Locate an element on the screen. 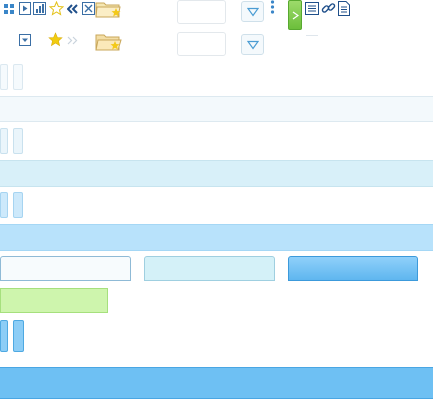  vertical-dots-icon is located at coordinates (272, 7).